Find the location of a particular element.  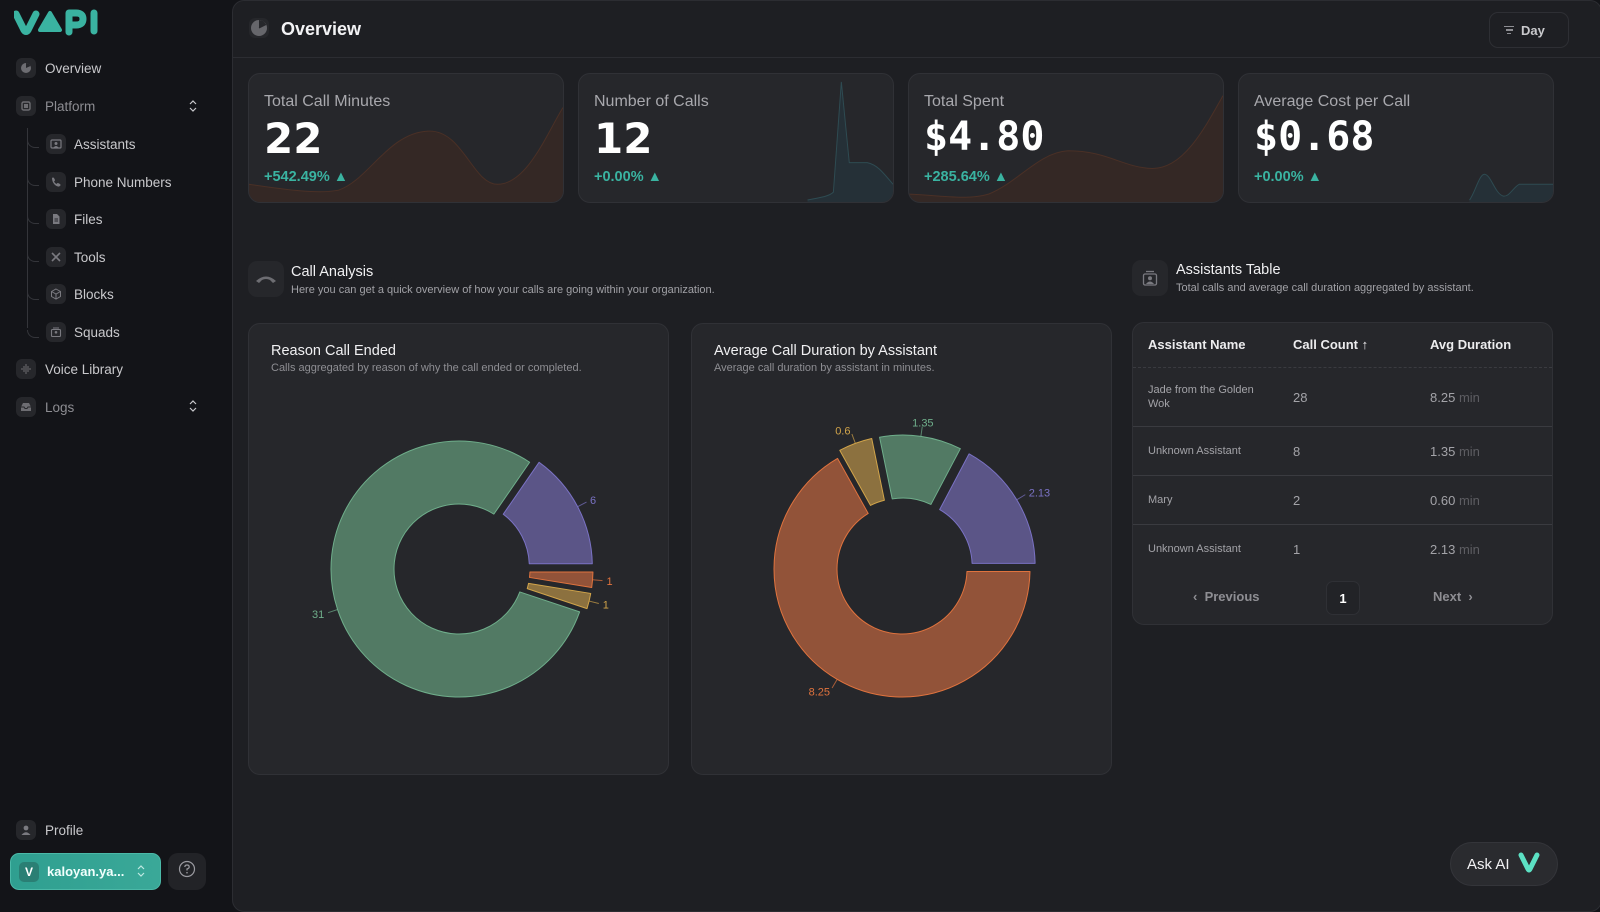

sidebar-item-platform: Platform is located at coordinates (55, 106).